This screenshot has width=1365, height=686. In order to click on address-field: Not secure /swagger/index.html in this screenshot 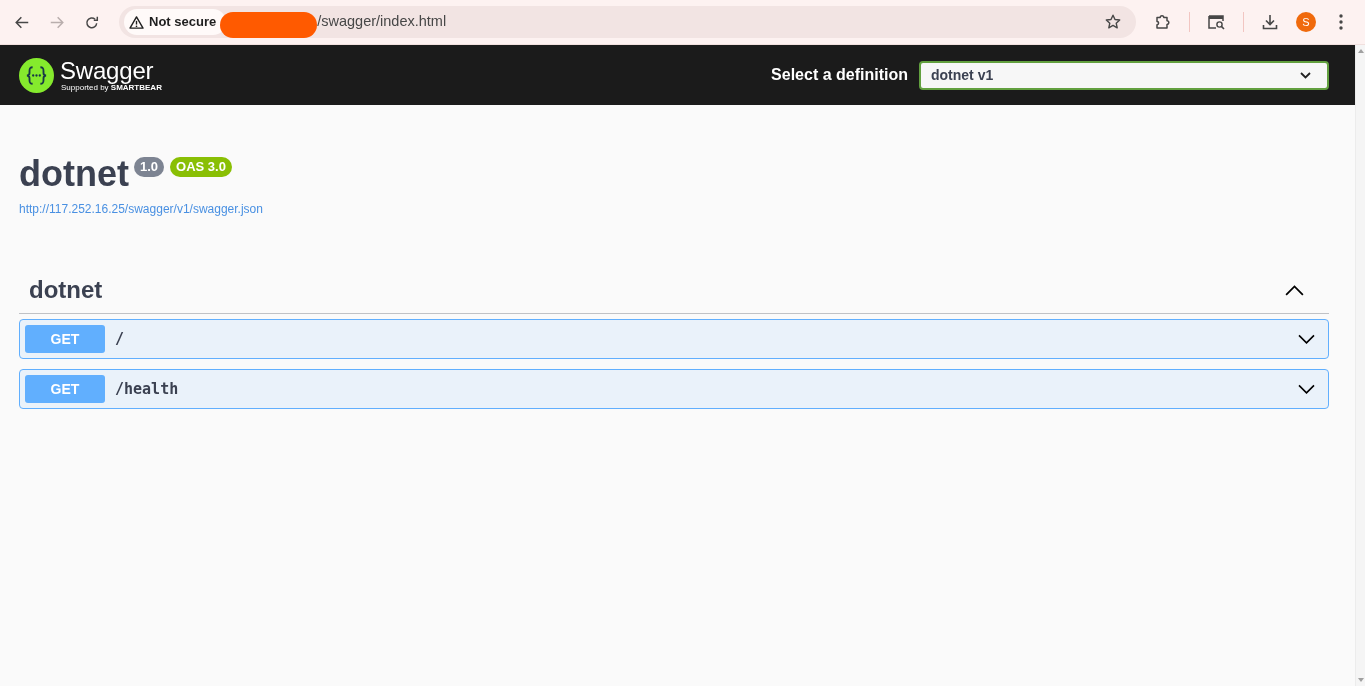, I will do `click(627, 22)`.